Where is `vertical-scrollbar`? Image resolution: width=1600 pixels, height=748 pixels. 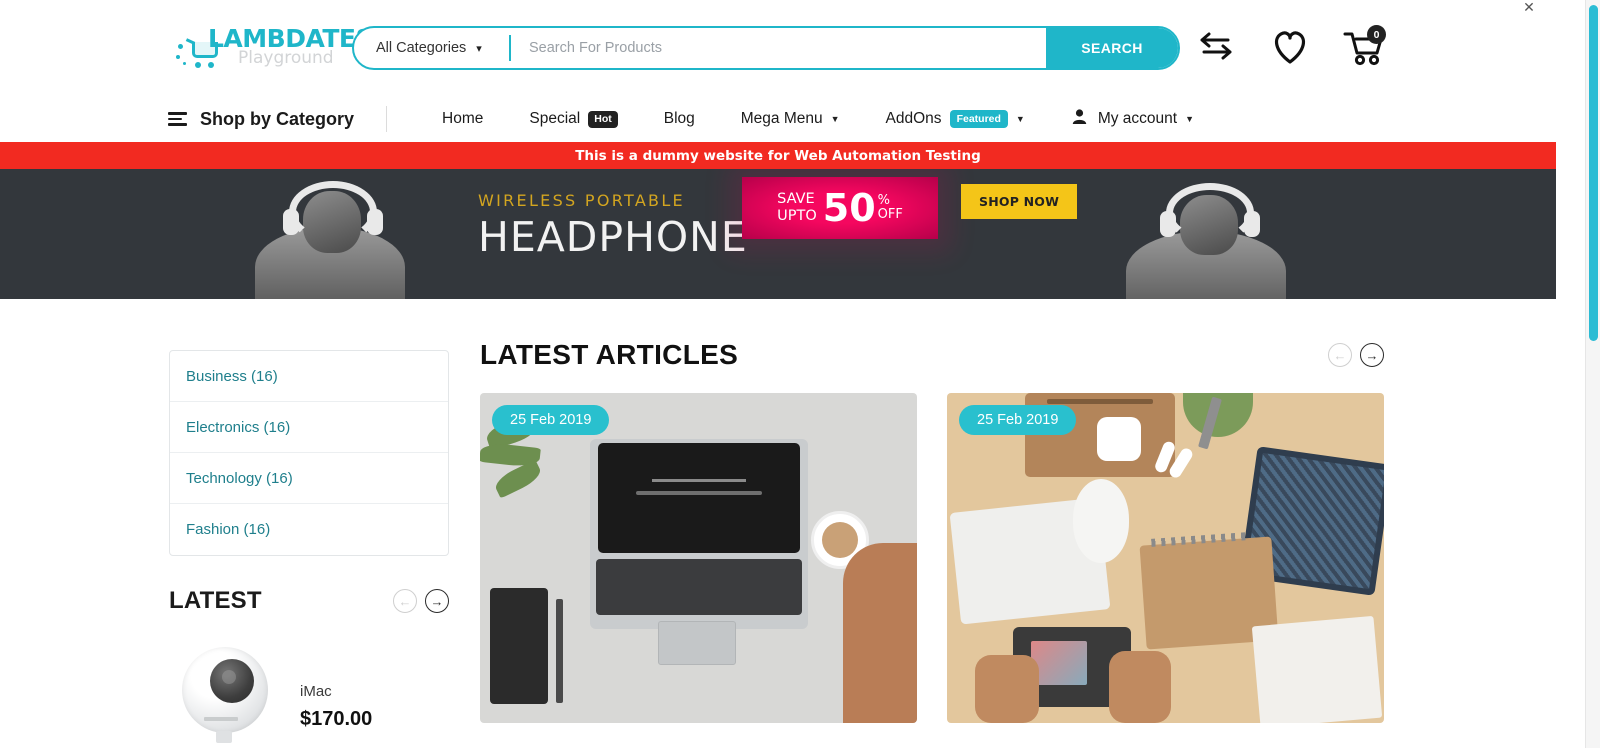 vertical-scrollbar is located at coordinates (1592, 374).